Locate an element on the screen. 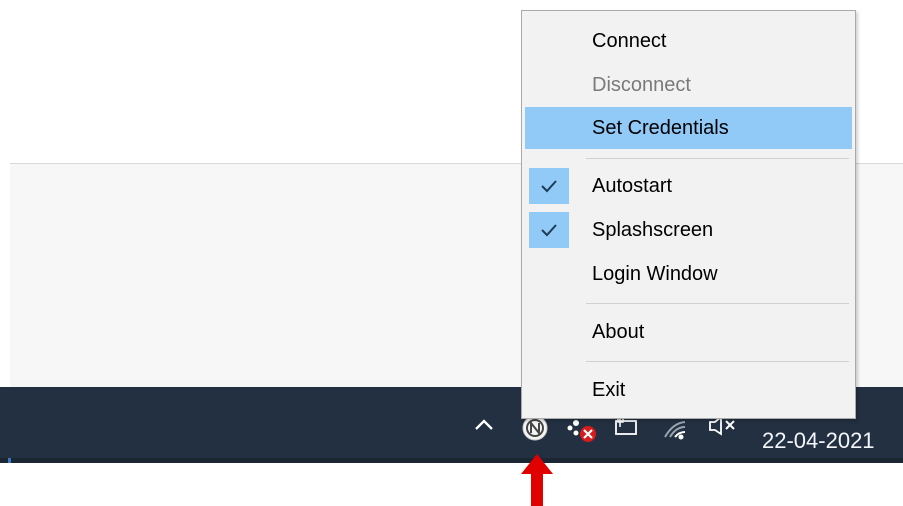 The image size is (903, 506). battery-icon is located at coordinates (626, 427).